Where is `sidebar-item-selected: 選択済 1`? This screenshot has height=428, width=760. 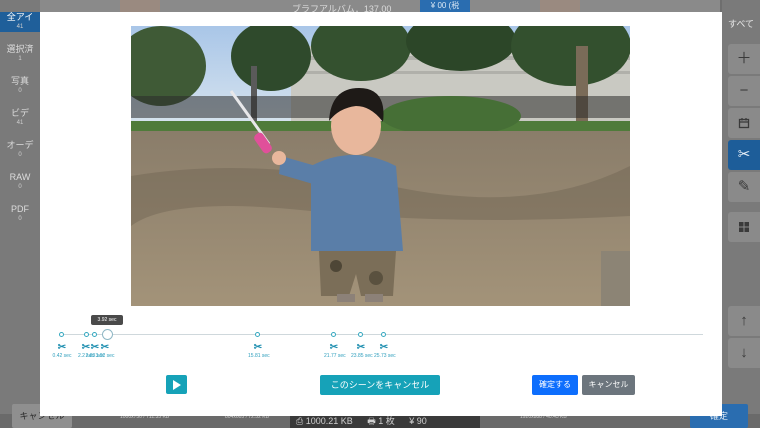 sidebar-item-selected: 選択済 1 is located at coordinates (20, 54).